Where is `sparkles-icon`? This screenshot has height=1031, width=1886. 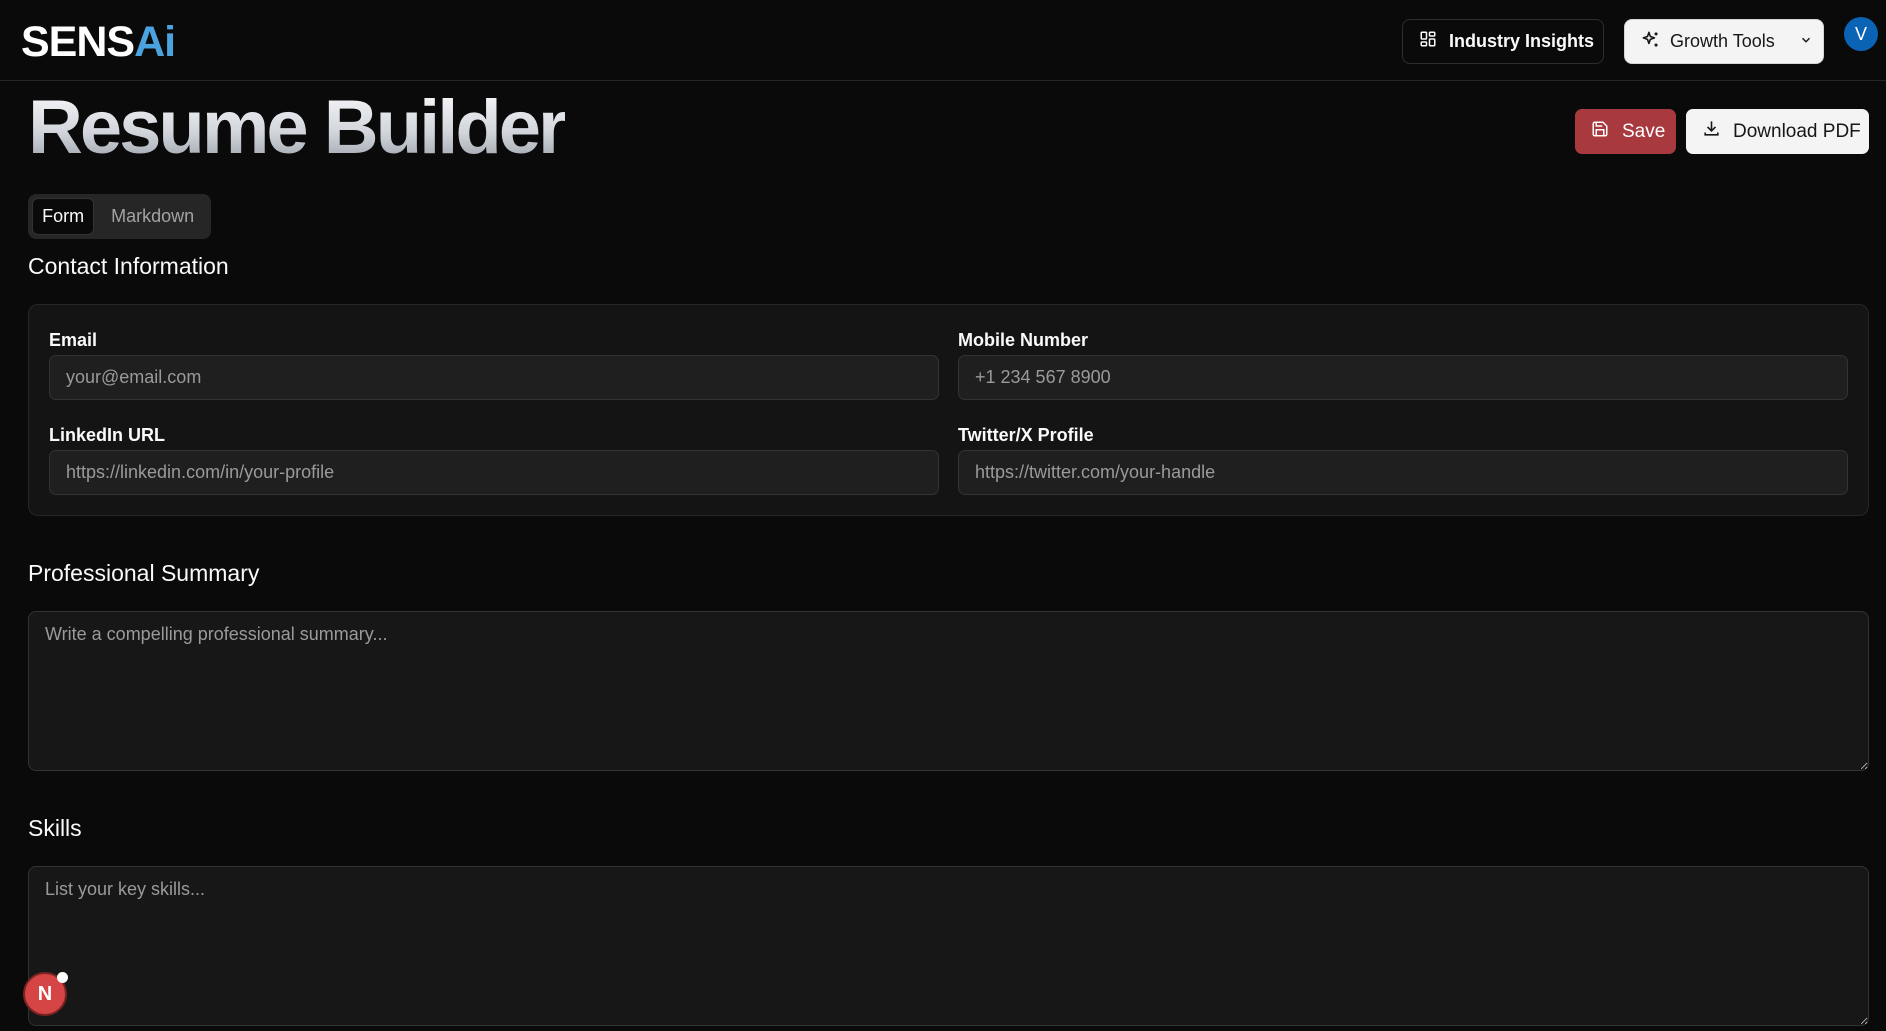
sparkles-icon is located at coordinates (1650, 42).